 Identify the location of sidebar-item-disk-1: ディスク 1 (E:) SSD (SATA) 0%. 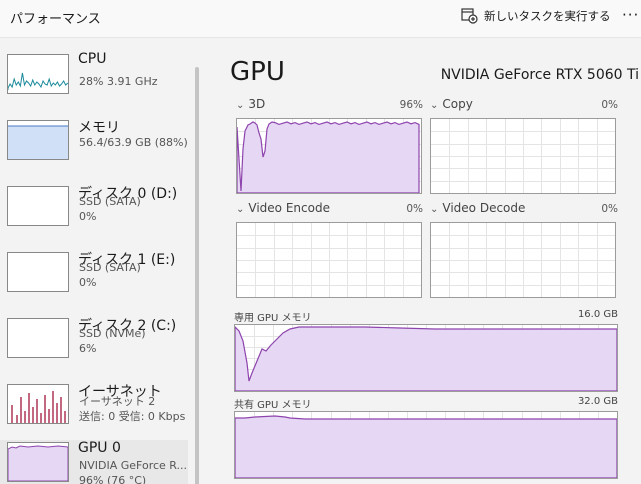
(94, 278).